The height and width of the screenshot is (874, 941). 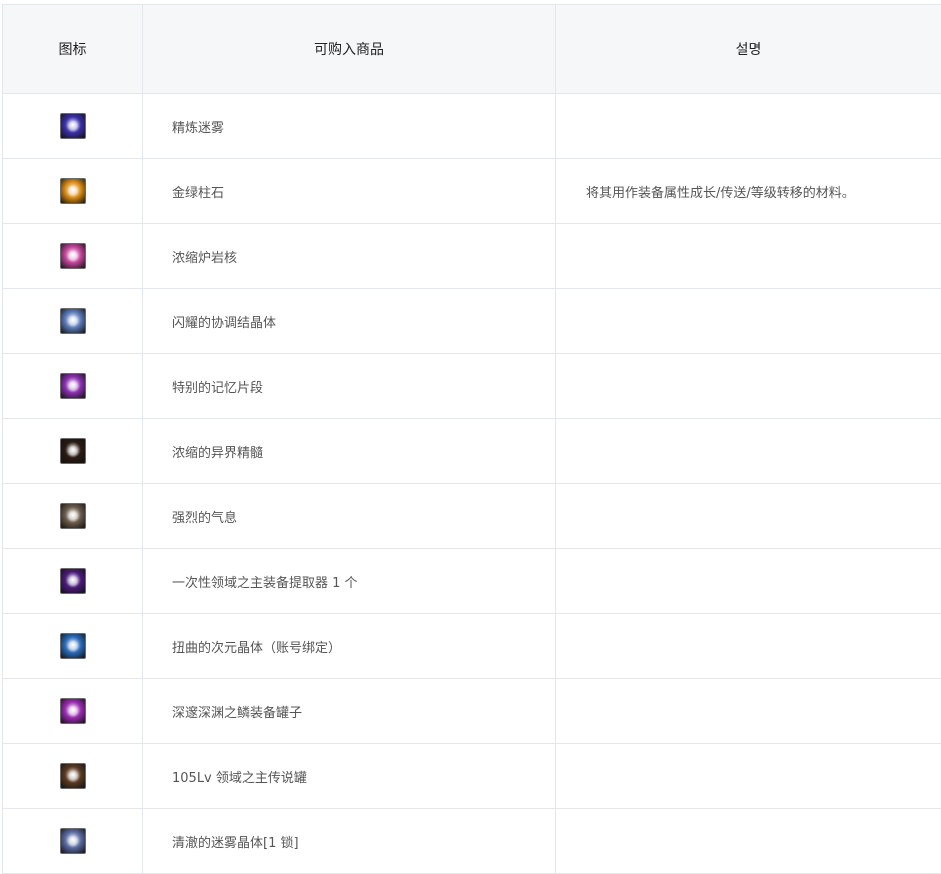 I want to click on abyss-equipment-jar-icon, so click(x=73, y=711).